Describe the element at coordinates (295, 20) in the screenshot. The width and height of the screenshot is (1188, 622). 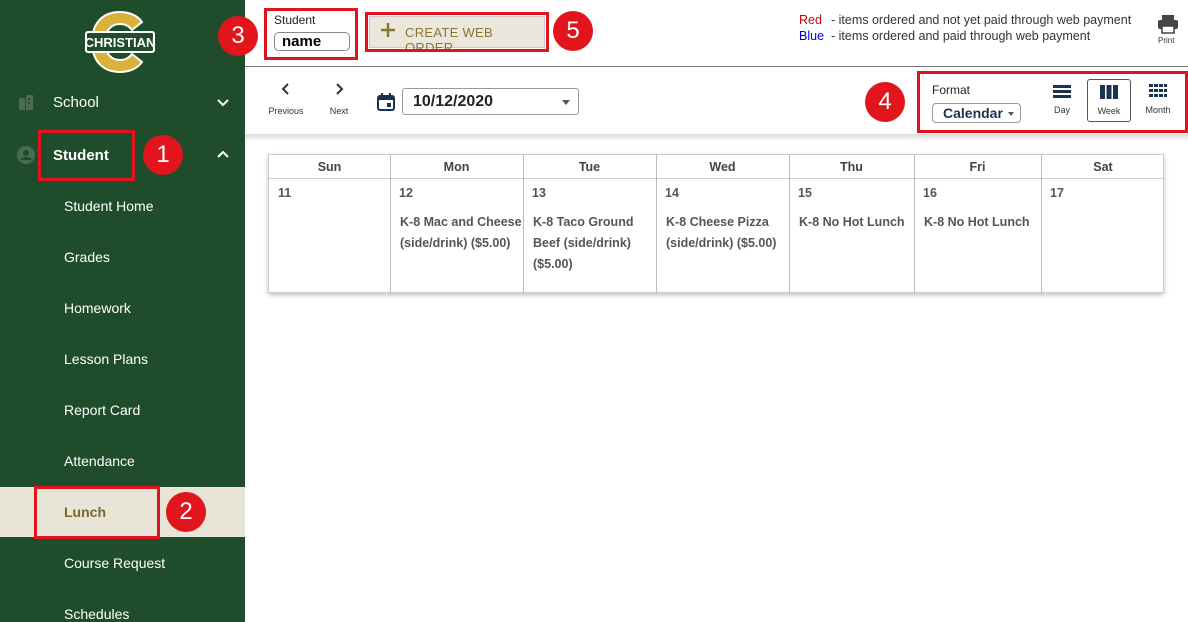
I see `student-label: Student` at that location.